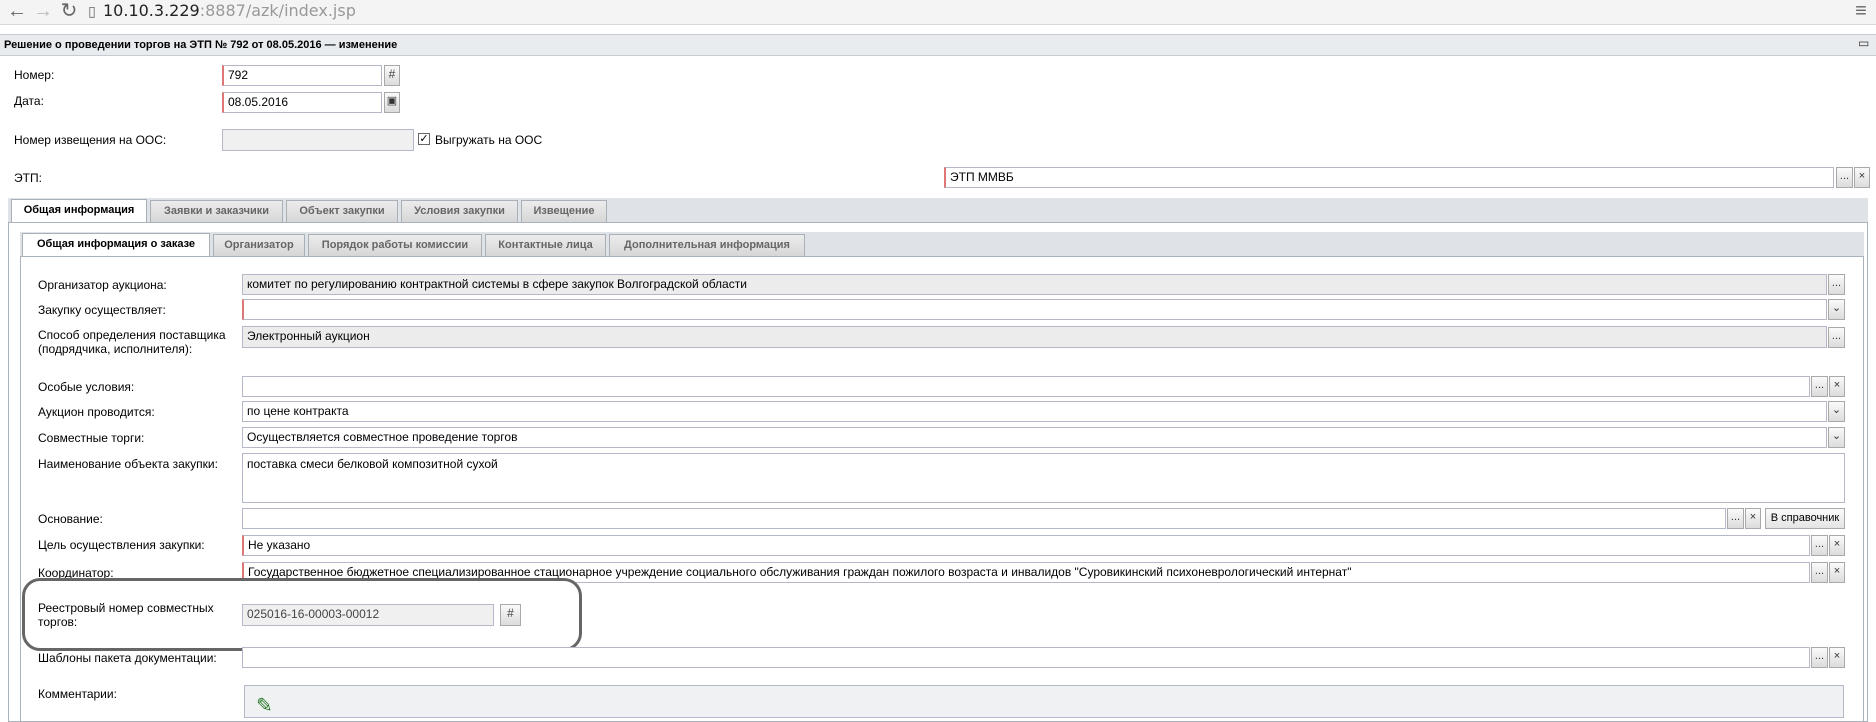  I want to click on special-conditions-field, so click(1026, 386).